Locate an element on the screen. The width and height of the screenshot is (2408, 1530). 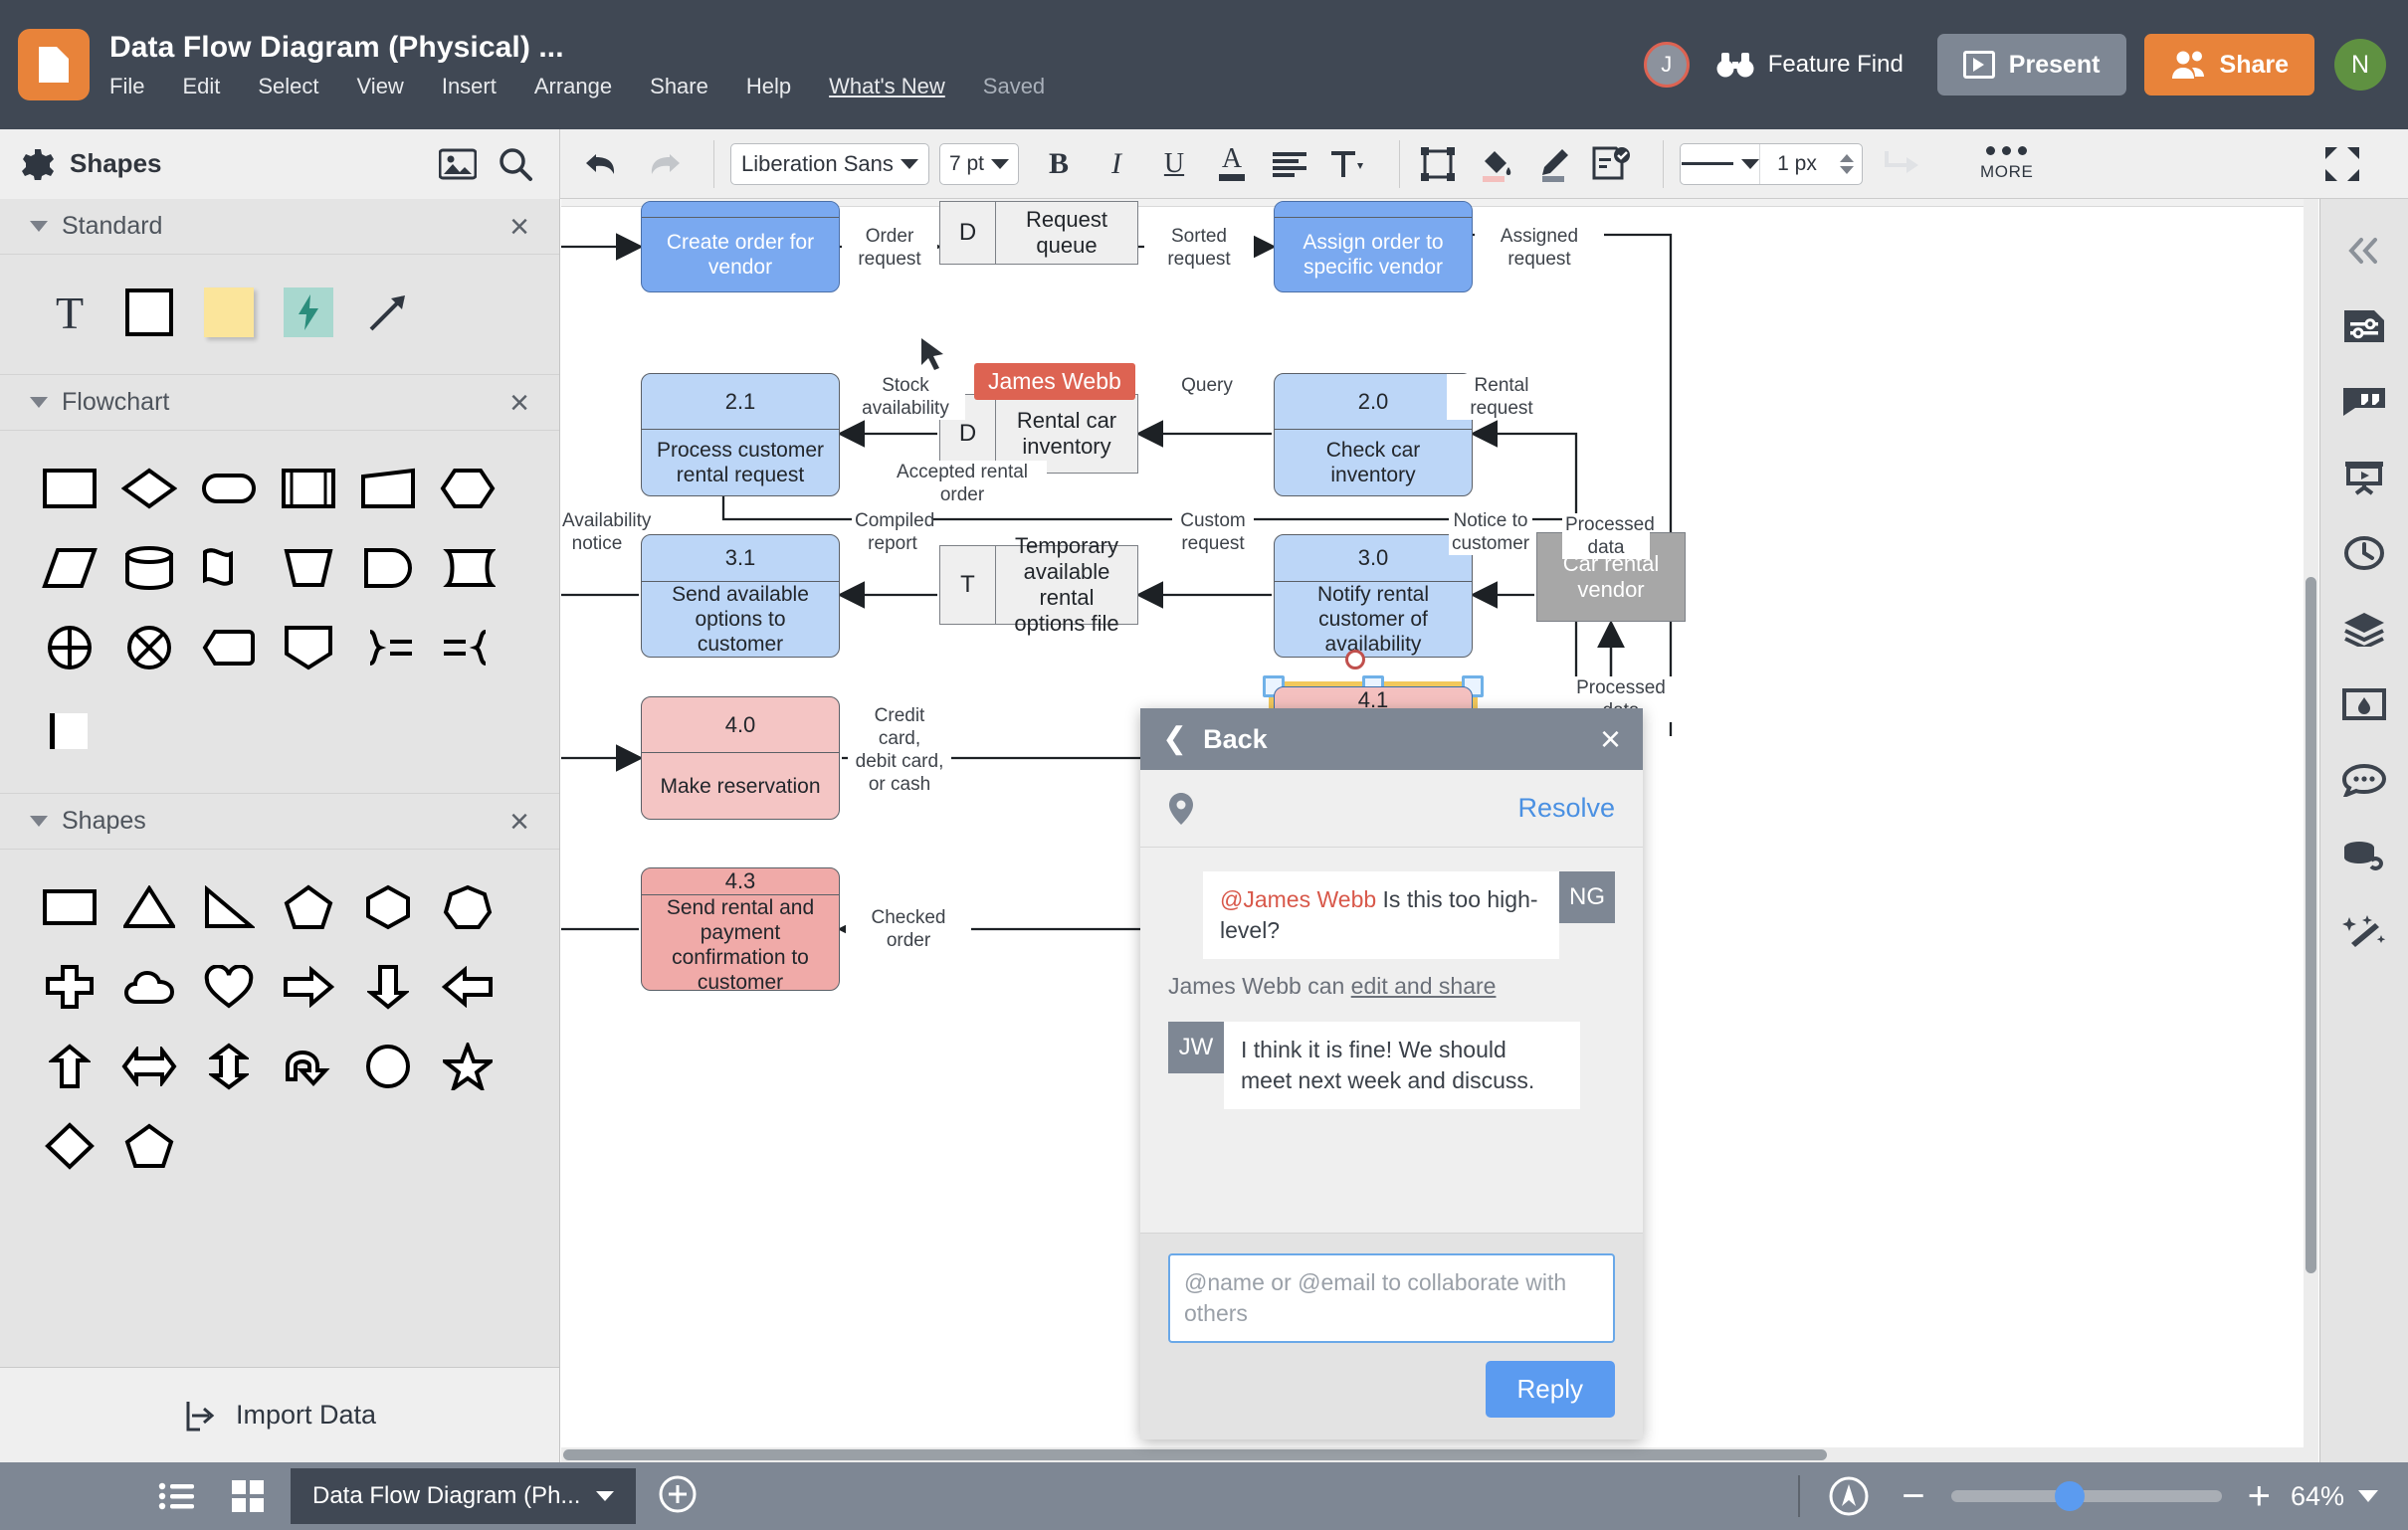
menu-share: Share is located at coordinates (679, 86).